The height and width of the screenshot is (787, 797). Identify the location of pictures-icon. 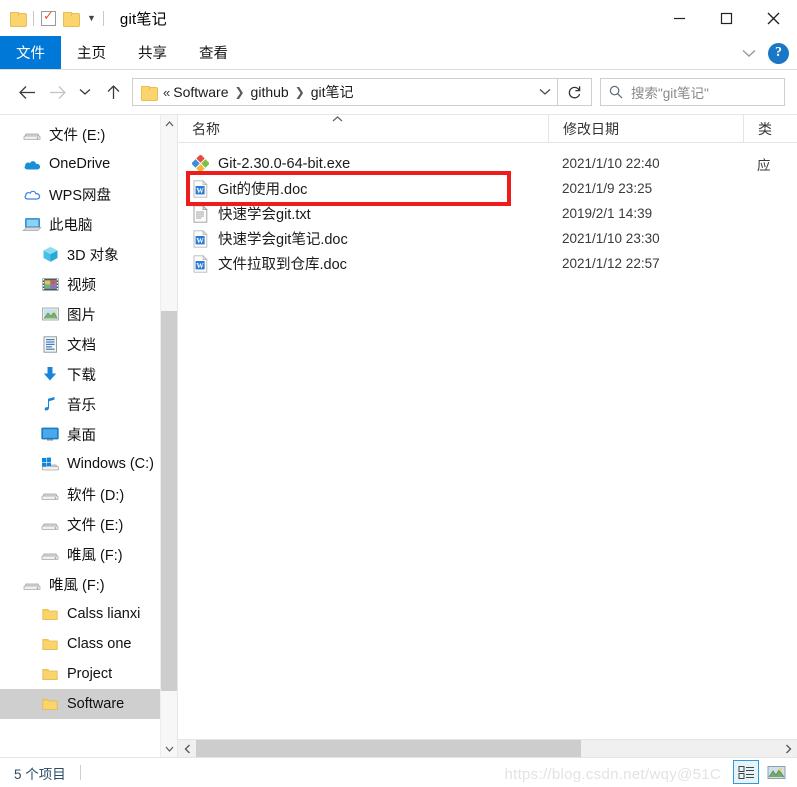
(50, 314).